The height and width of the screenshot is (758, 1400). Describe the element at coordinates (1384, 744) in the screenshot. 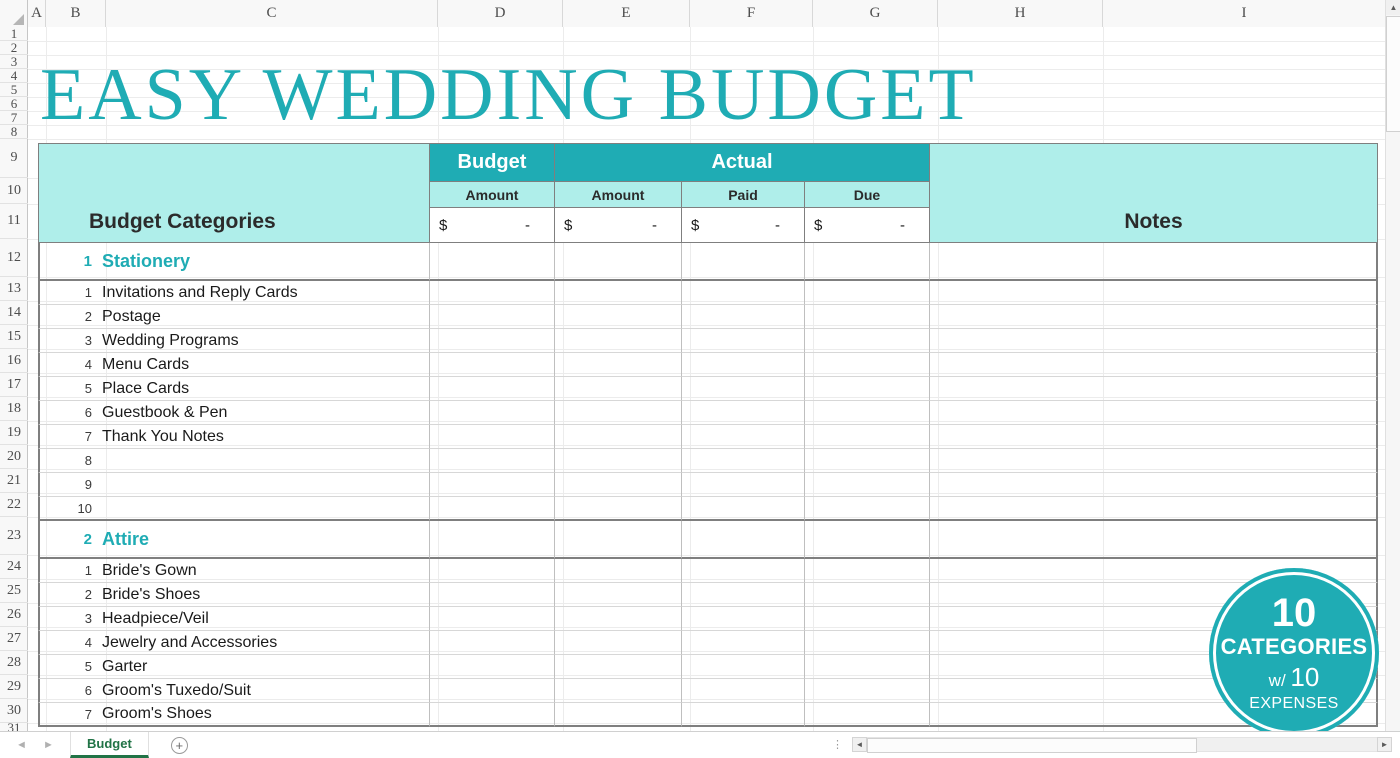

I see `scroll-right-button: ►` at that location.